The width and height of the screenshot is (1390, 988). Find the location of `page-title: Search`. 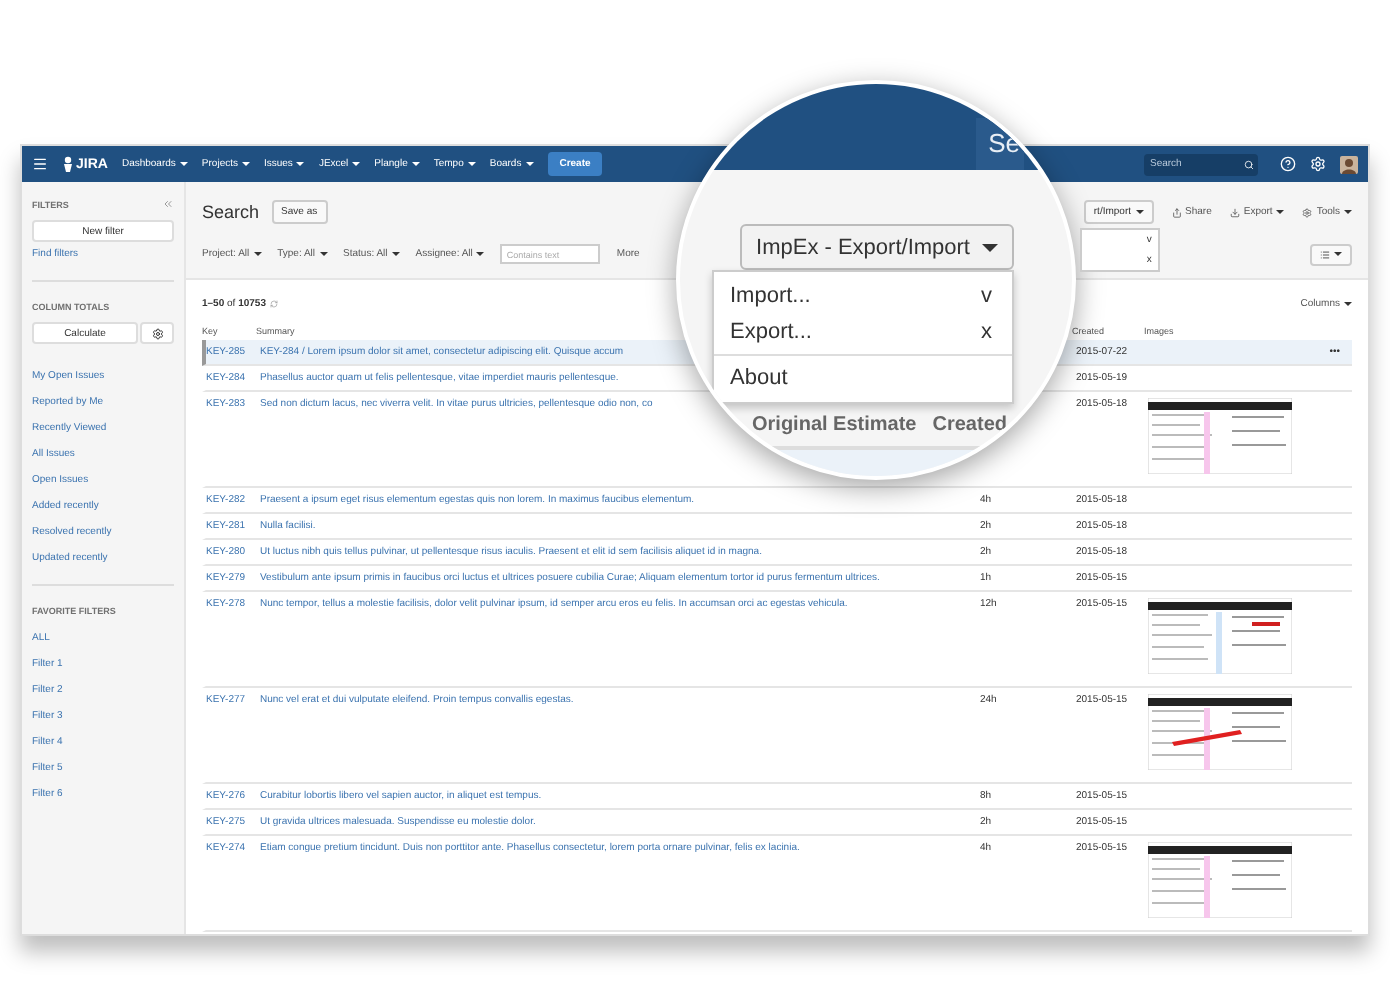

page-title: Search is located at coordinates (231, 212).